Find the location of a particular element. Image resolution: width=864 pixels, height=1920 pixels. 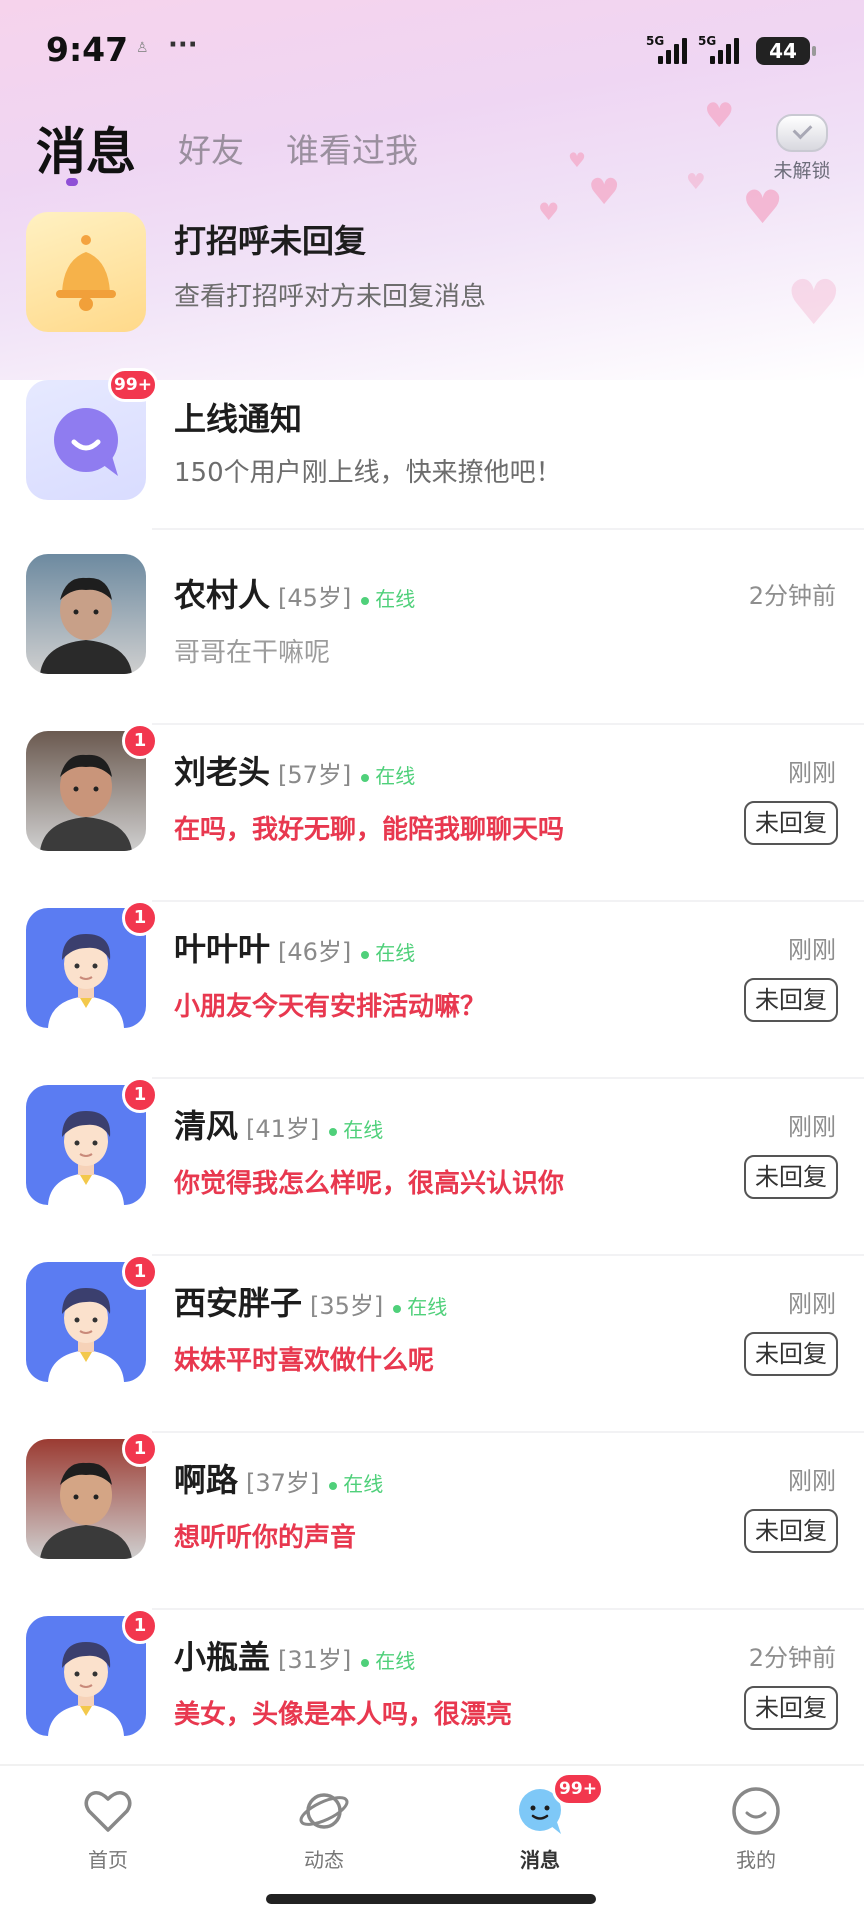

nav-home: 首页 is located at coordinates (108, 1828).